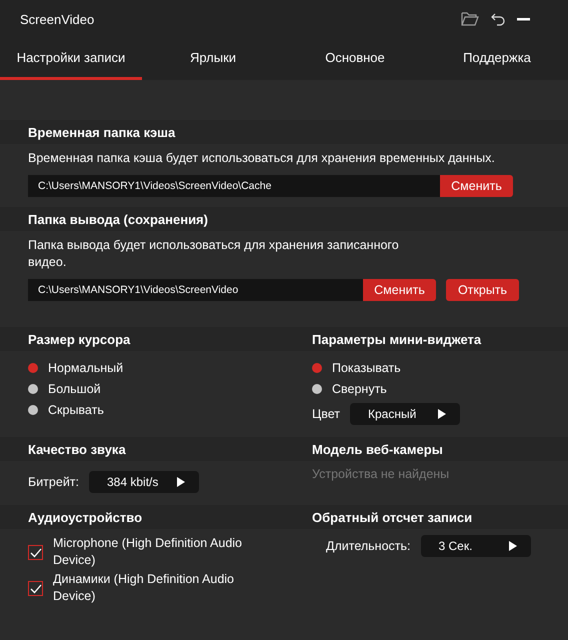  What do you see at coordinates (74, 389) in the screenshot?
I see `radio-label: Большой` at bounding box center [74, 389].